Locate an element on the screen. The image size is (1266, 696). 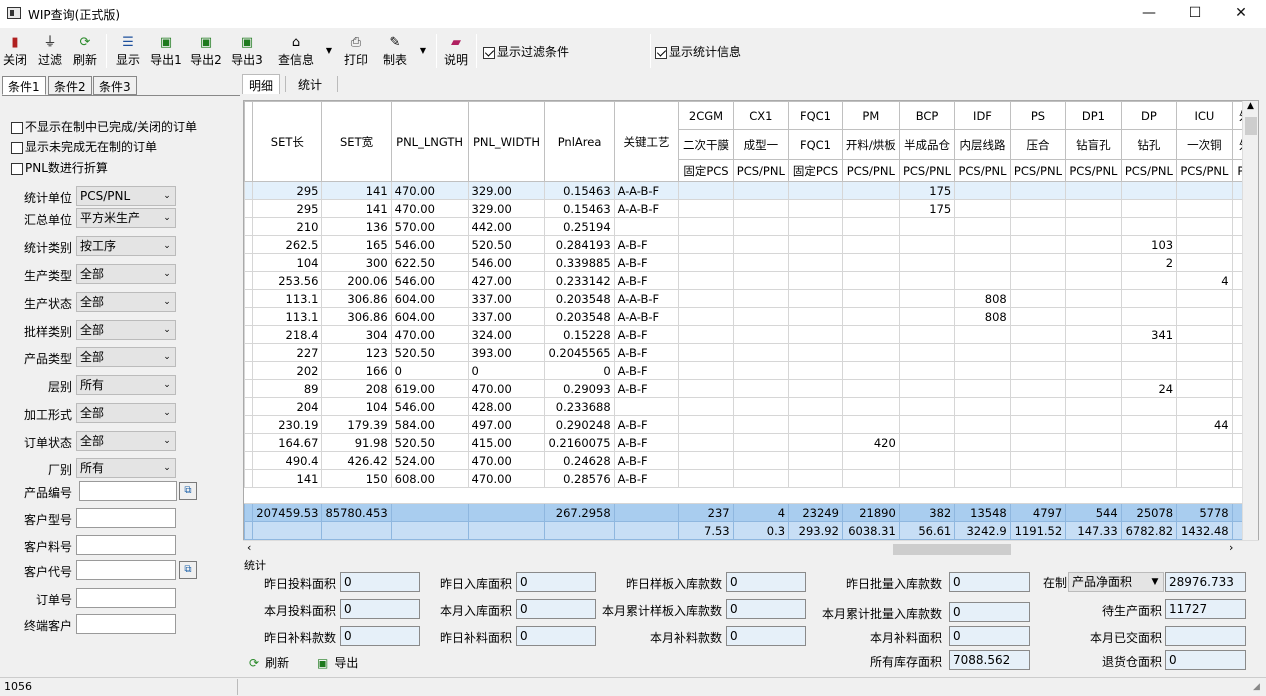
table-row: 253.56 200.06 546.00 427.00 0.233142 A-B-F 4 is located at coordinates (751, 280).